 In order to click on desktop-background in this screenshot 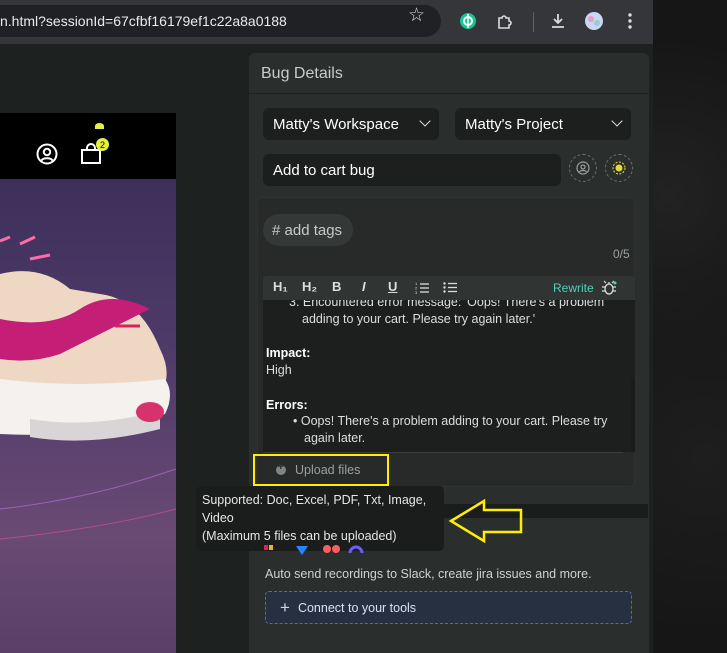, I will do `click(690, 326)`.